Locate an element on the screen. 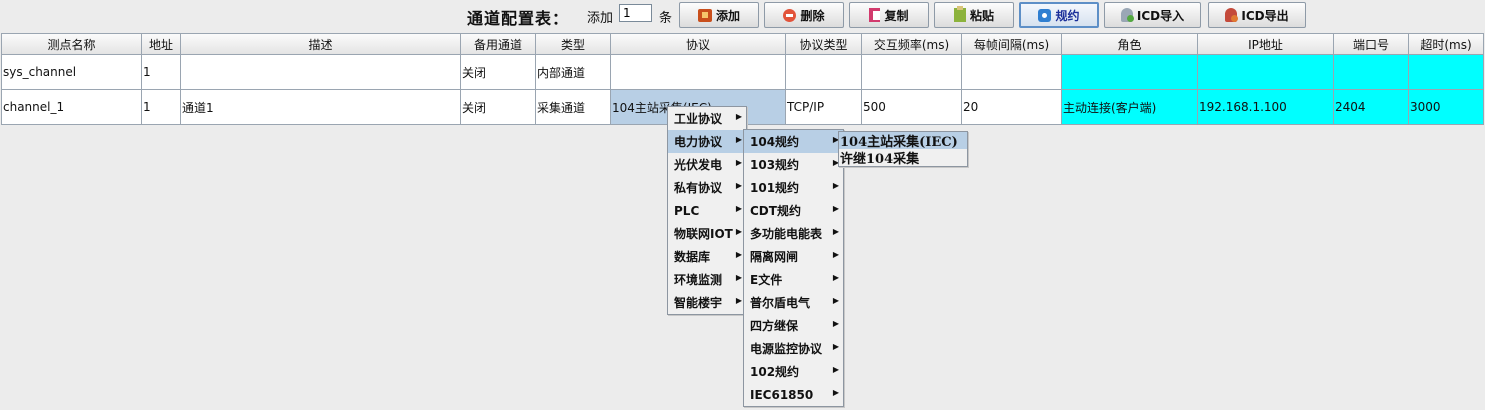  table-cell: channel_1 is located at coordinates (71, 107).